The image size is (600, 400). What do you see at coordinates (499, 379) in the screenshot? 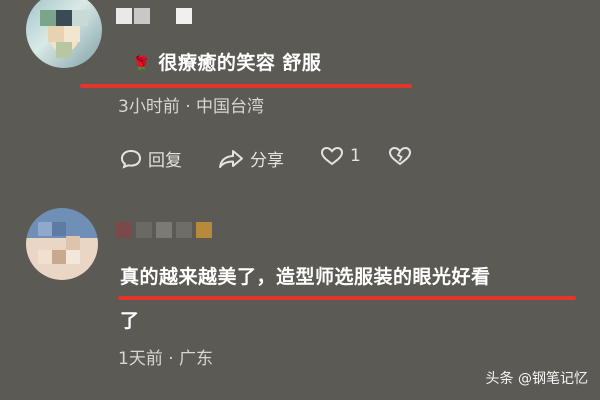
I see `watermark-platform: 头条` at bounding box center [499, 379].